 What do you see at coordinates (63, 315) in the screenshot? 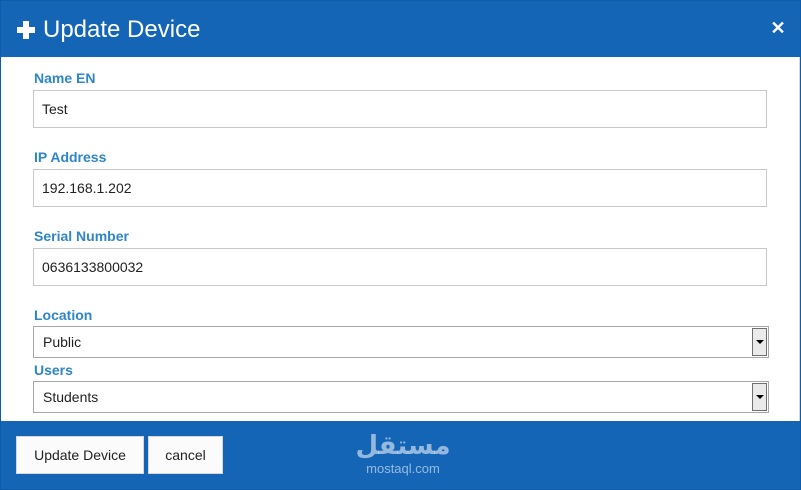
I see `location-label: Location` at bounding box center [63, 315].